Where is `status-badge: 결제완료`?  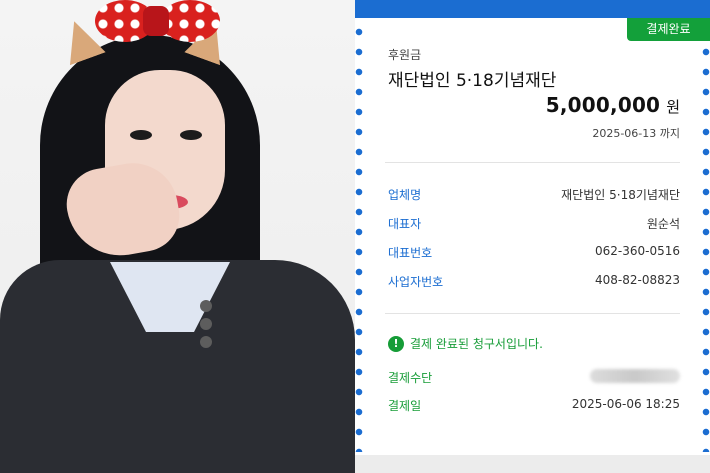 status-badge: 결제완료 is located at coordinates (668, 29).